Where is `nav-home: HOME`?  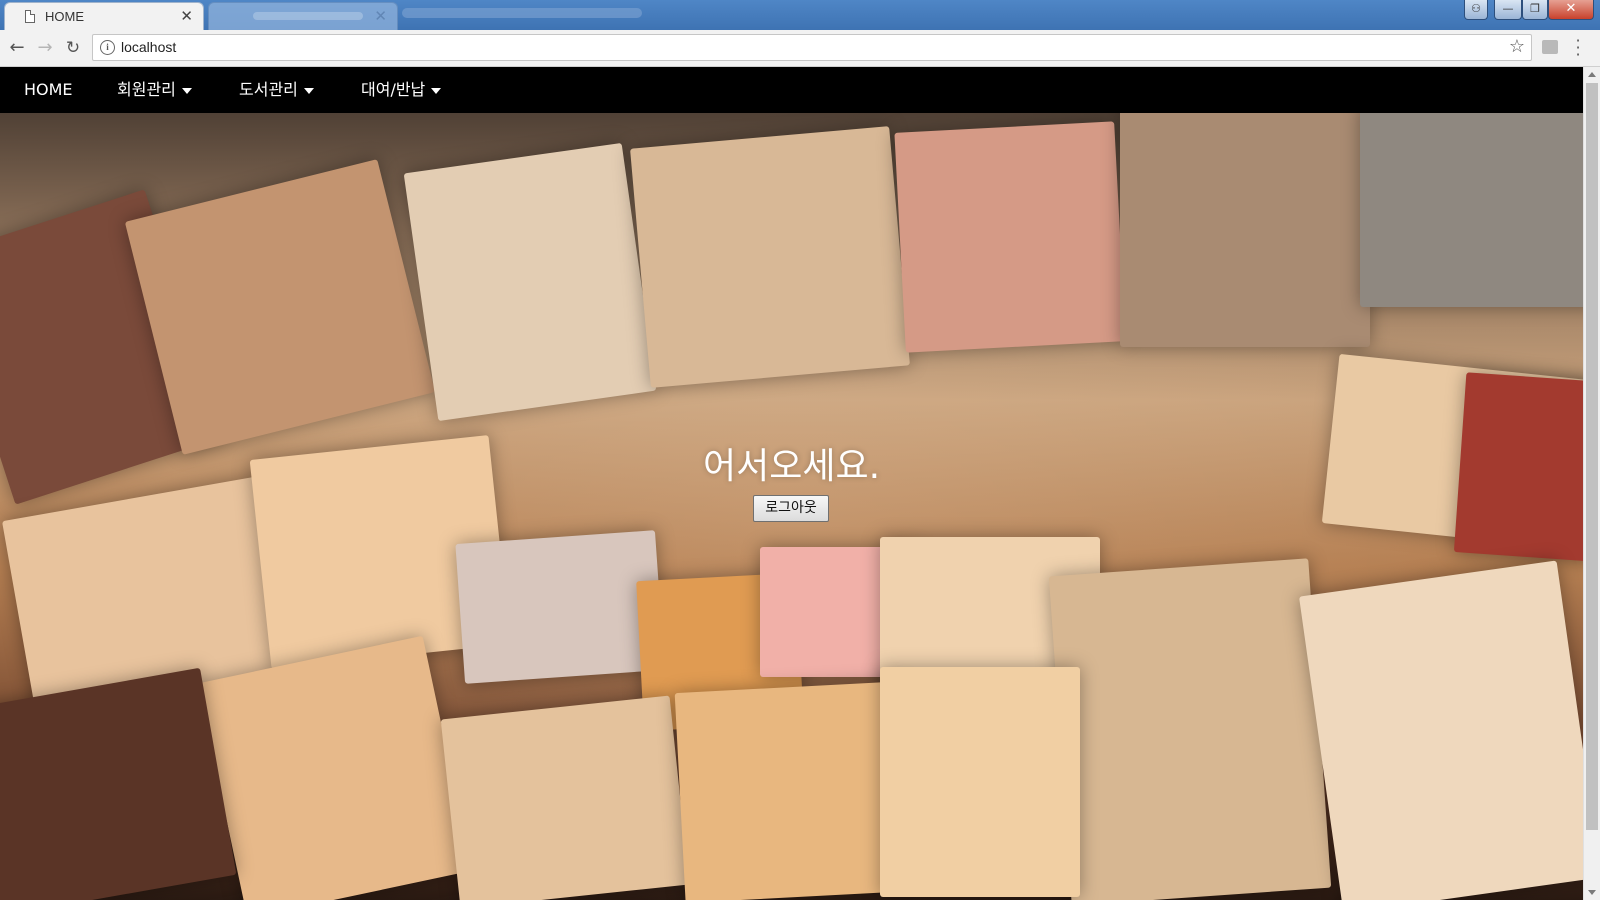 nav-home: HOME is located at coordinates (48, 90).